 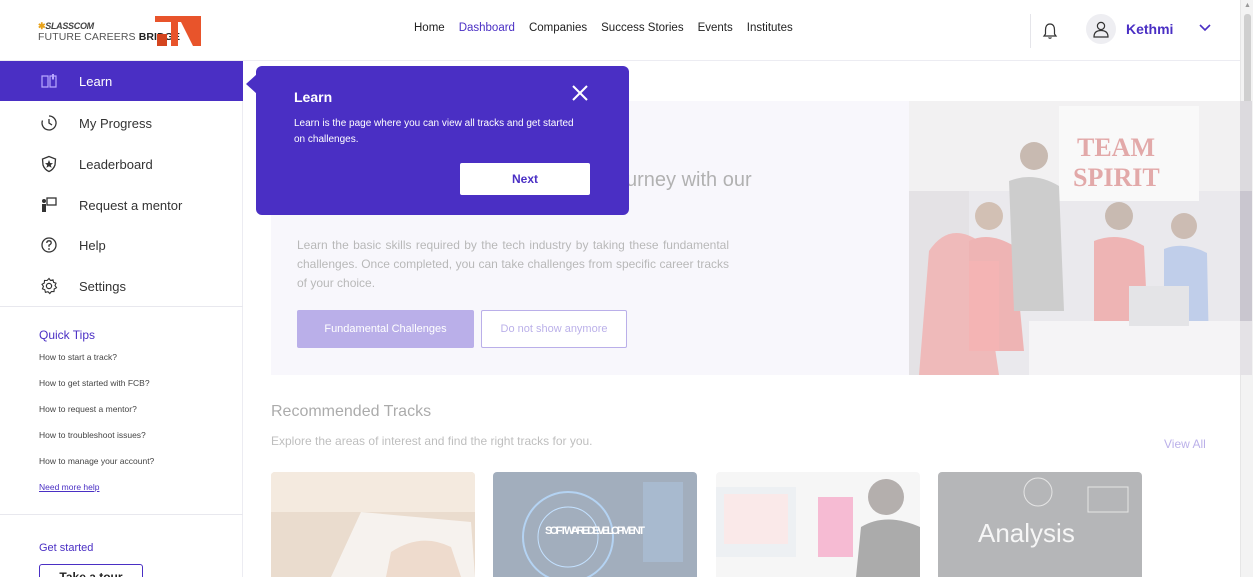 What do you see at coordinates (1247, 5) in the screenshot?
I see `scroll-up-arrow-icon: ▲` at bounding box center [1247, 5].